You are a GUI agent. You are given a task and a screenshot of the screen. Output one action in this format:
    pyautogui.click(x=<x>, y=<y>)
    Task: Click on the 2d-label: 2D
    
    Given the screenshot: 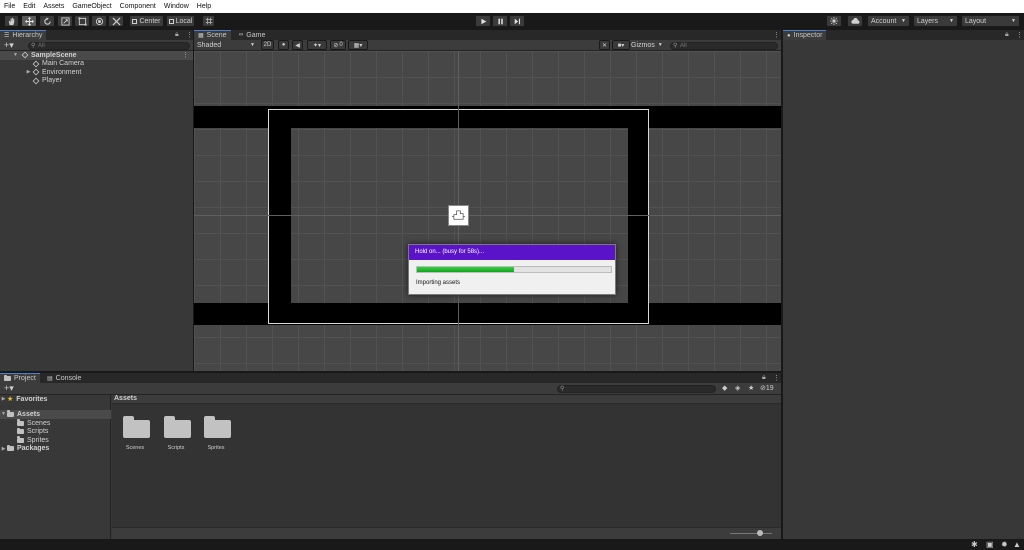 What is the action you would take?
    pyautogui.click(x=267, y=45)
    